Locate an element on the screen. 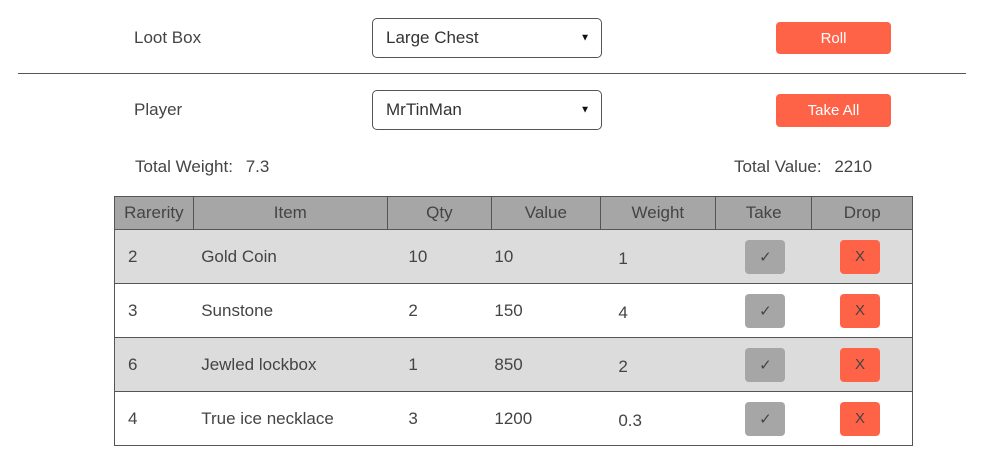 The height and width of the screenshot is (453, 986). table-row: 2 Gold Coin 10 10 1 ✓ X is located at coordinates (513, 256).